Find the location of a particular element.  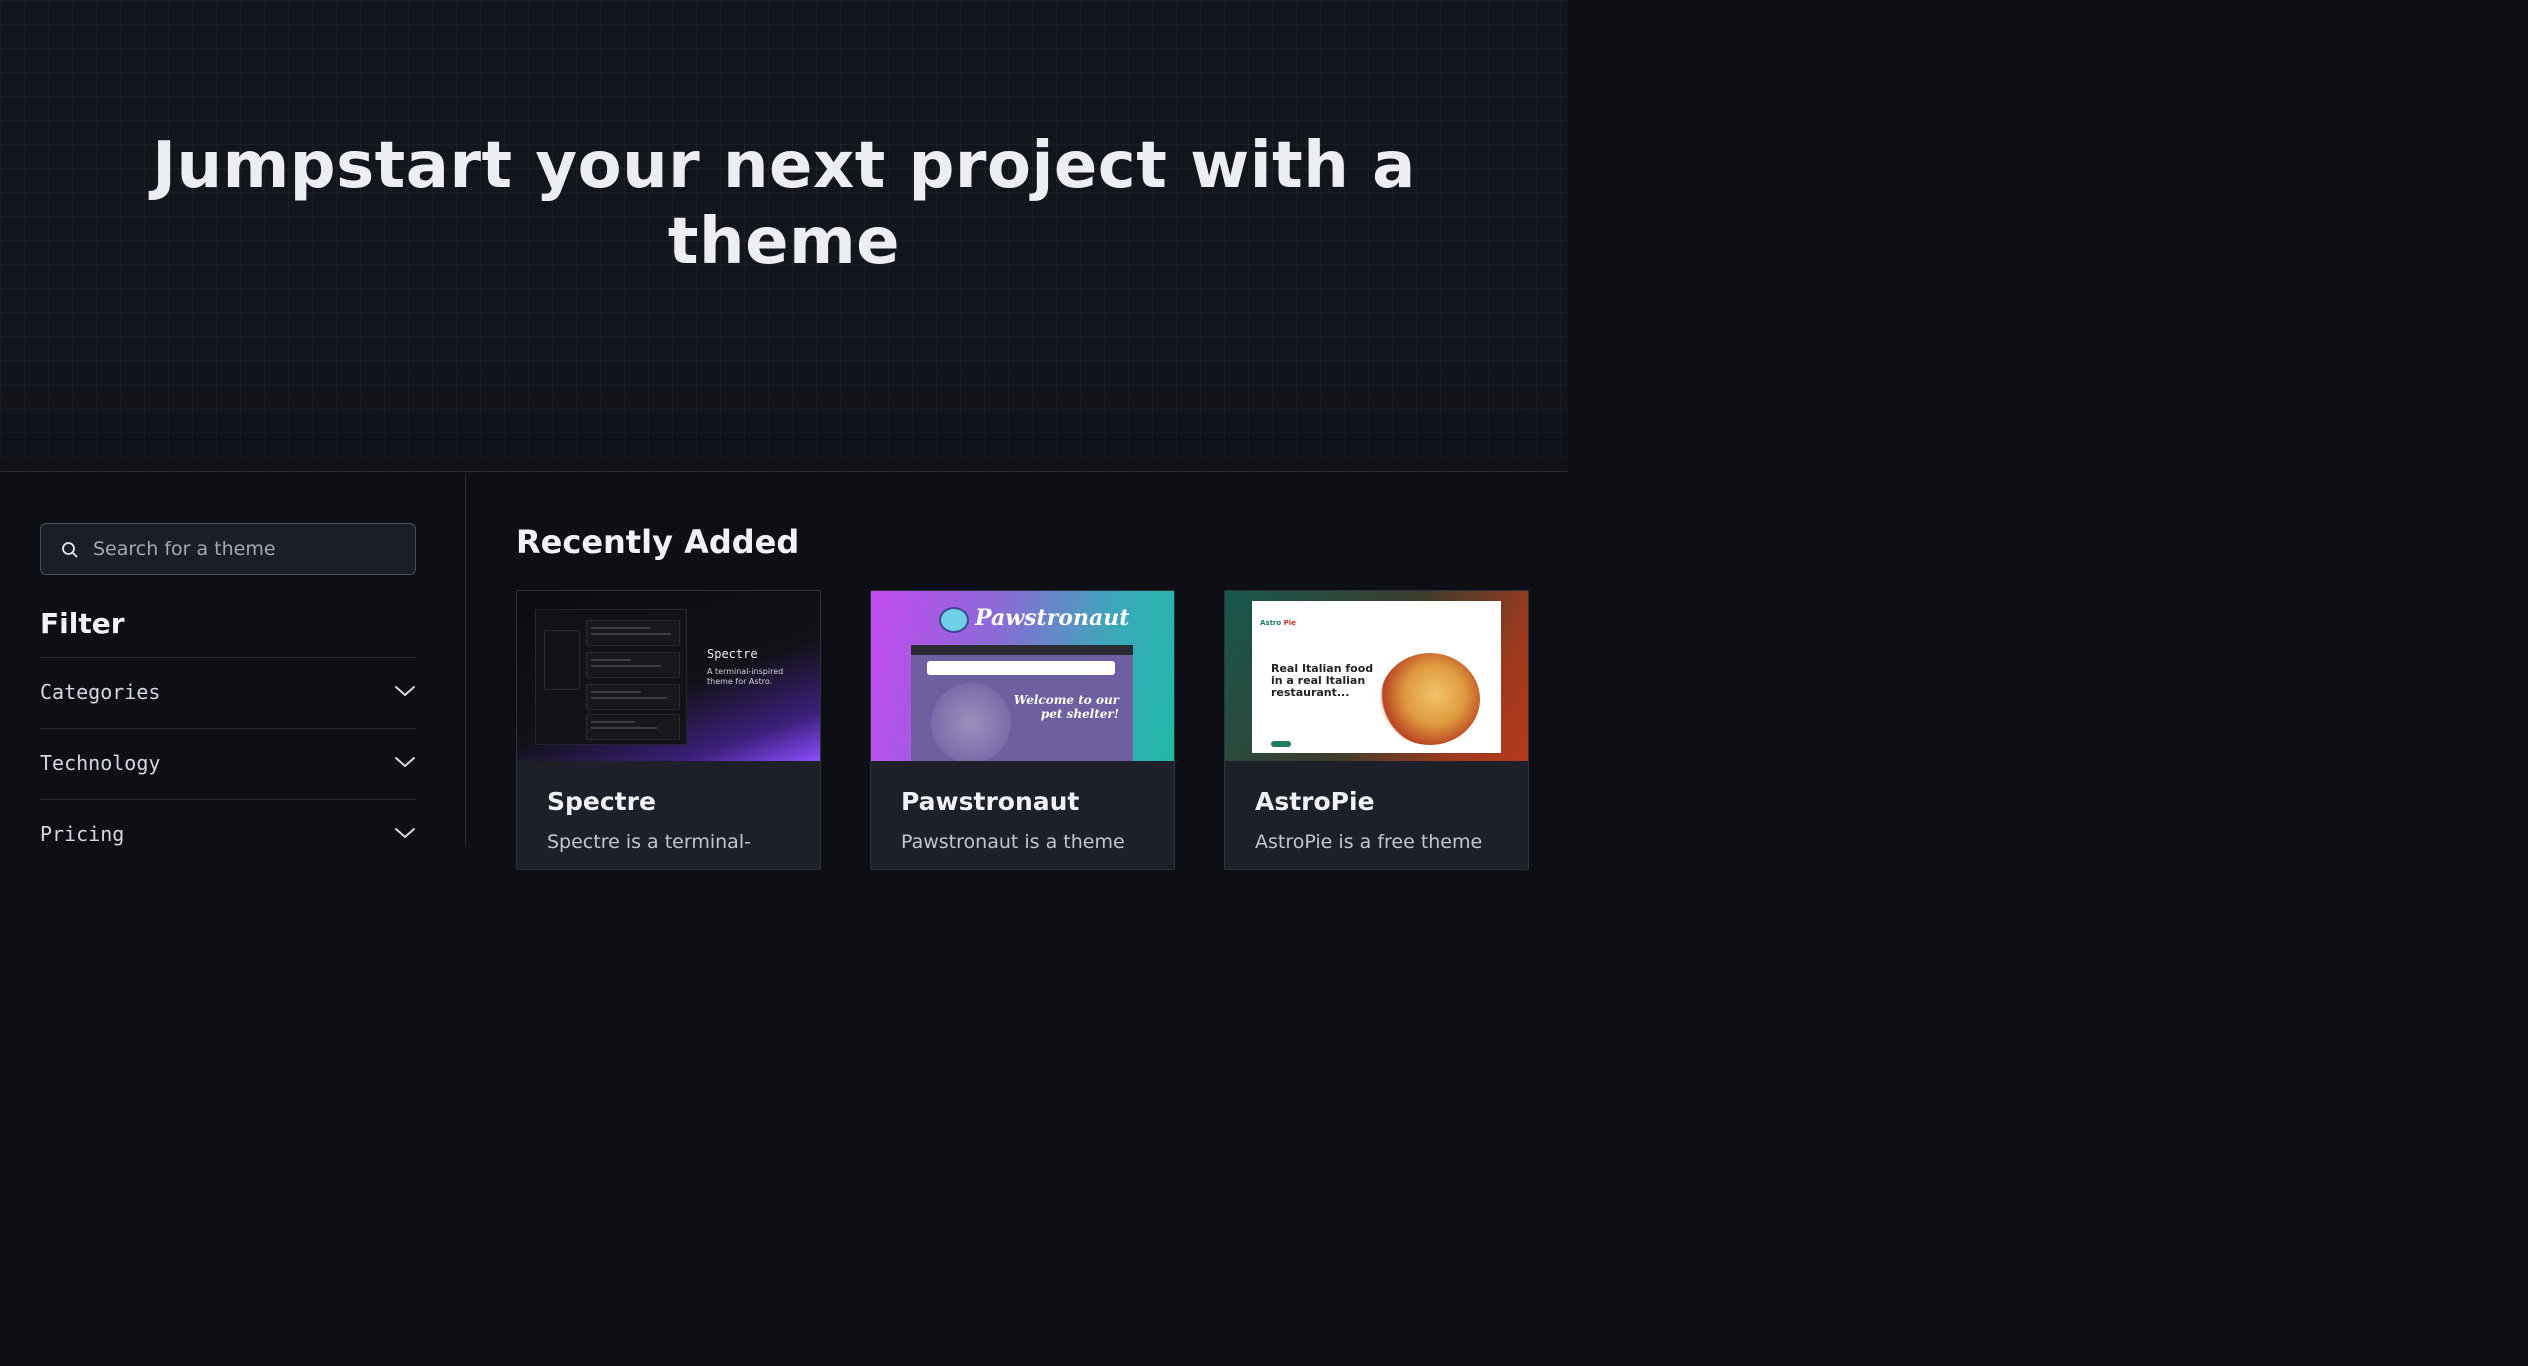

preview-window is located at coordinates (611, 677).